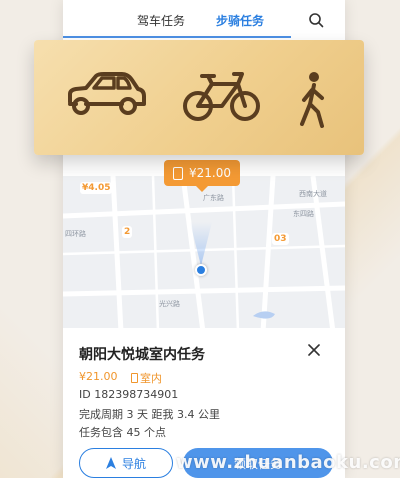 The height and width of the screenshot is (478, 400). I want to click on price-pin-value: ¥21.00, so click(210, 173).